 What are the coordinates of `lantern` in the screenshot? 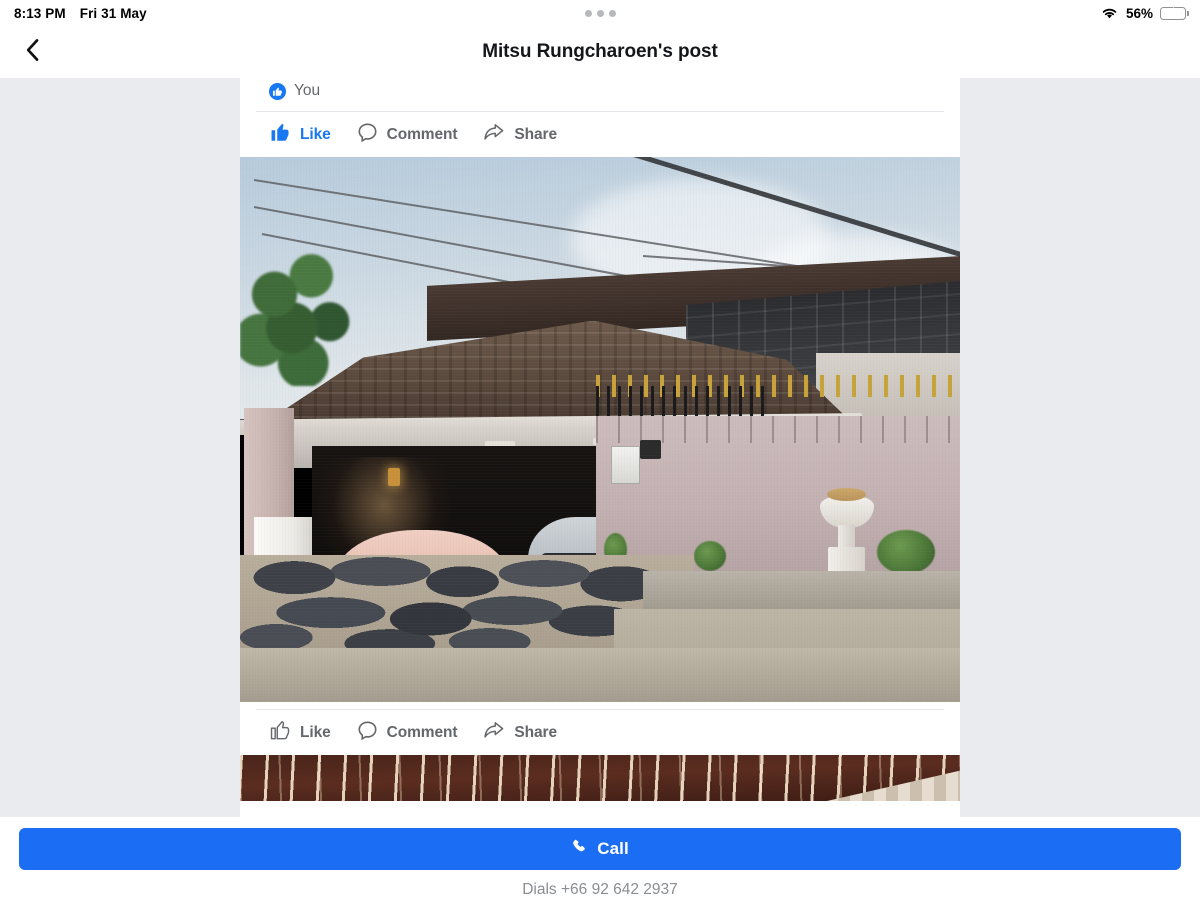 It's located at (393, 476).